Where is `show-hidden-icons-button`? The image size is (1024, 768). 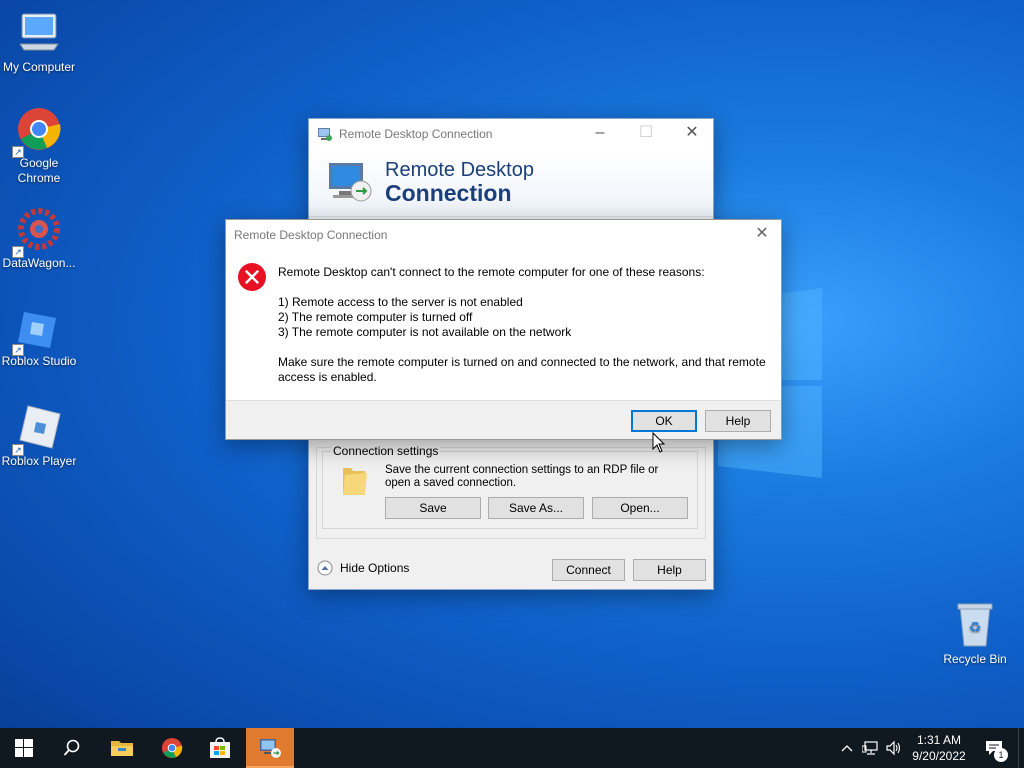
show-hidden-icons-button is located at coordinates (847, 748).